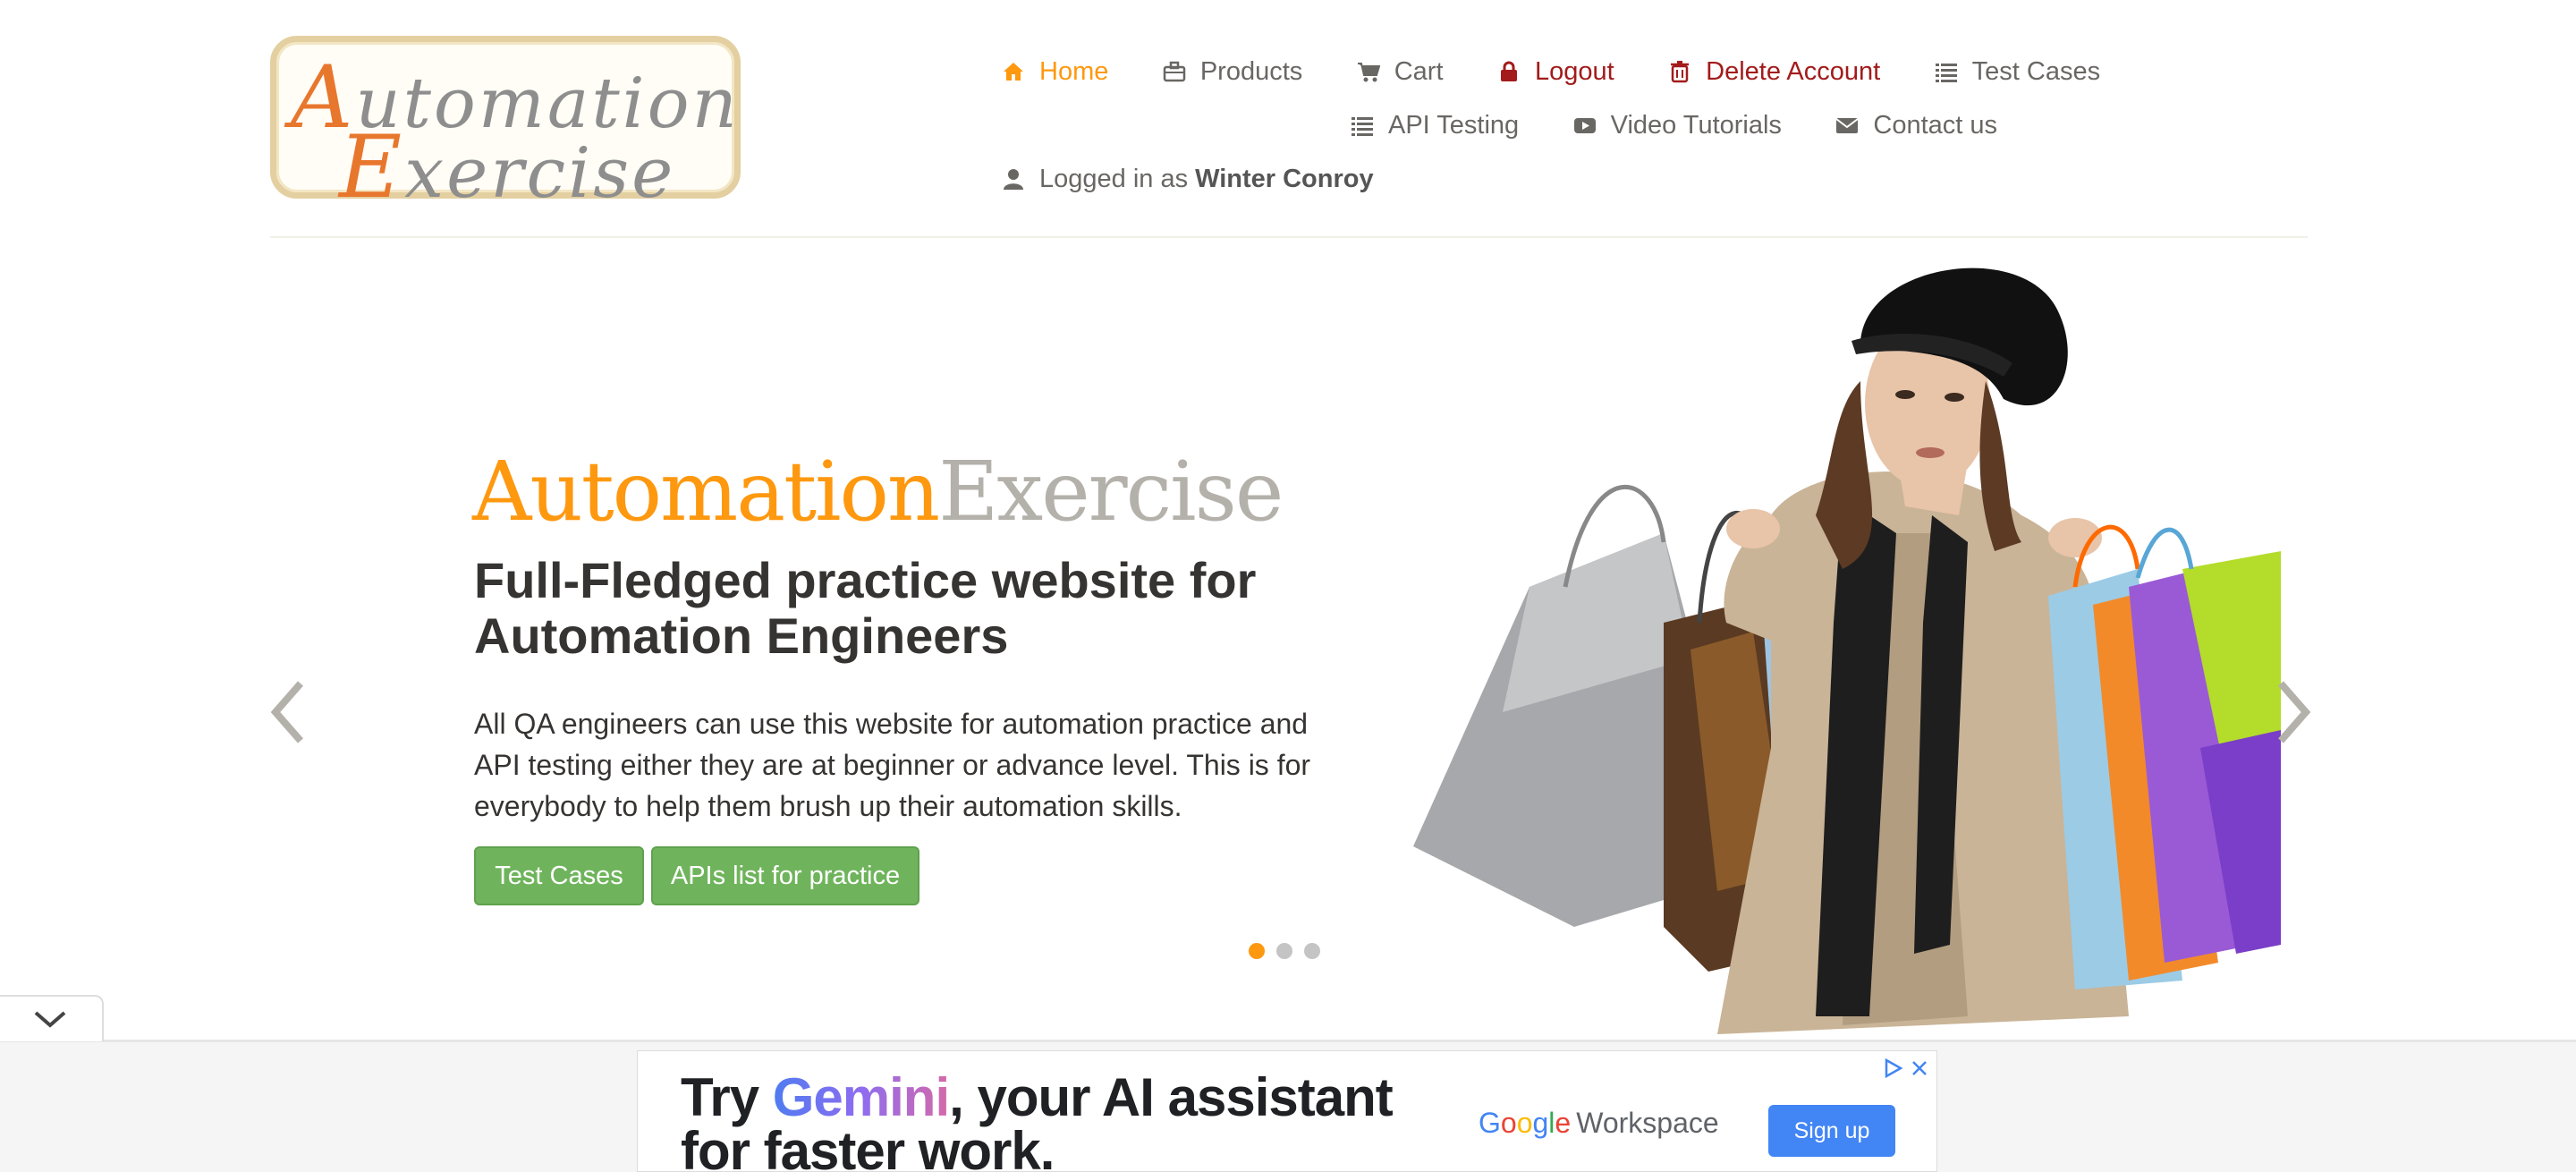 Image resolution: width=2576 pixels, height=1172 pixels. What do you see at coordinates (1013, 179) in the screenshot?
I see `user-icon` at bounding box center [1013, 179].